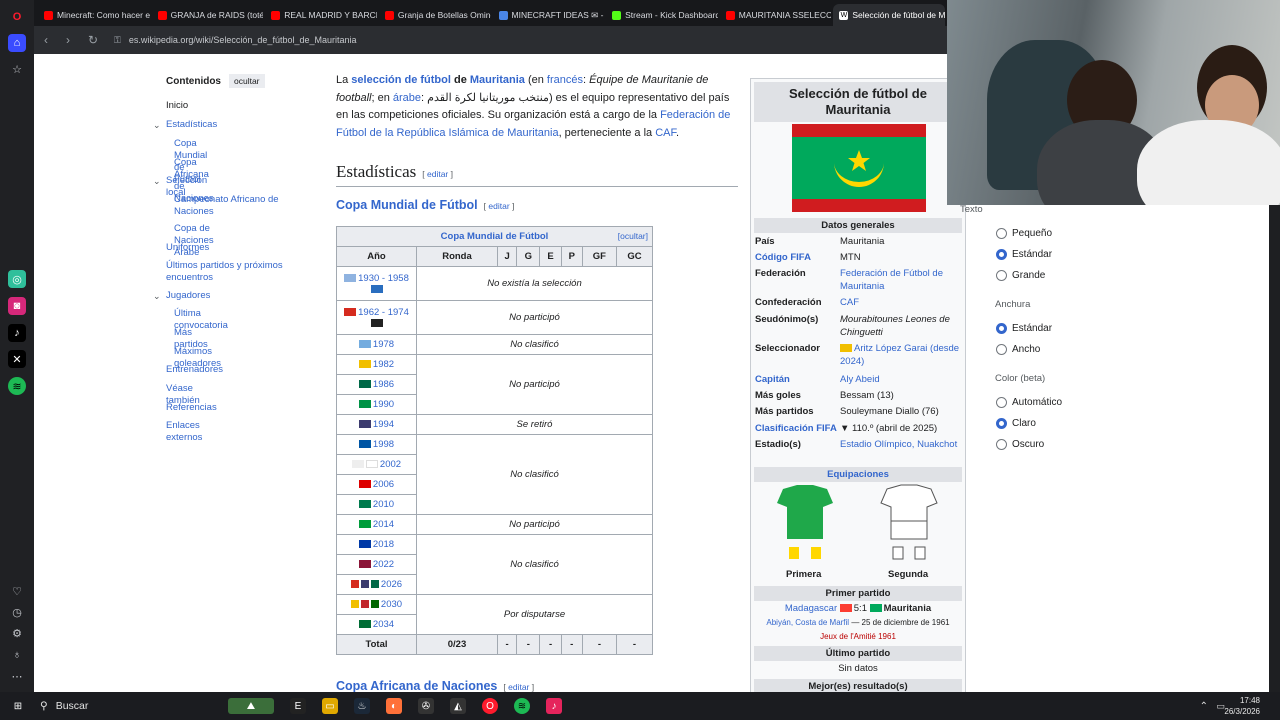 The image size is (1280, 720). Describe the element at coordinates (383, 624) in the screenshot. I see `year-link: 2034` at that location.